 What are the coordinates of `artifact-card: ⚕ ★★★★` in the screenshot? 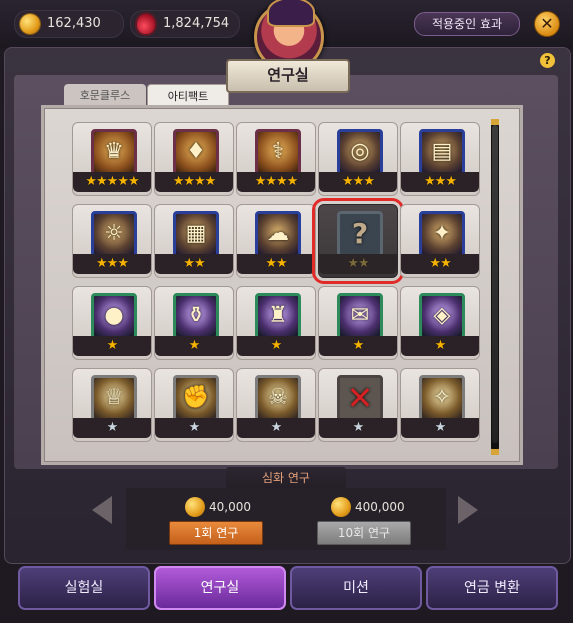 It's located at (276, 159).